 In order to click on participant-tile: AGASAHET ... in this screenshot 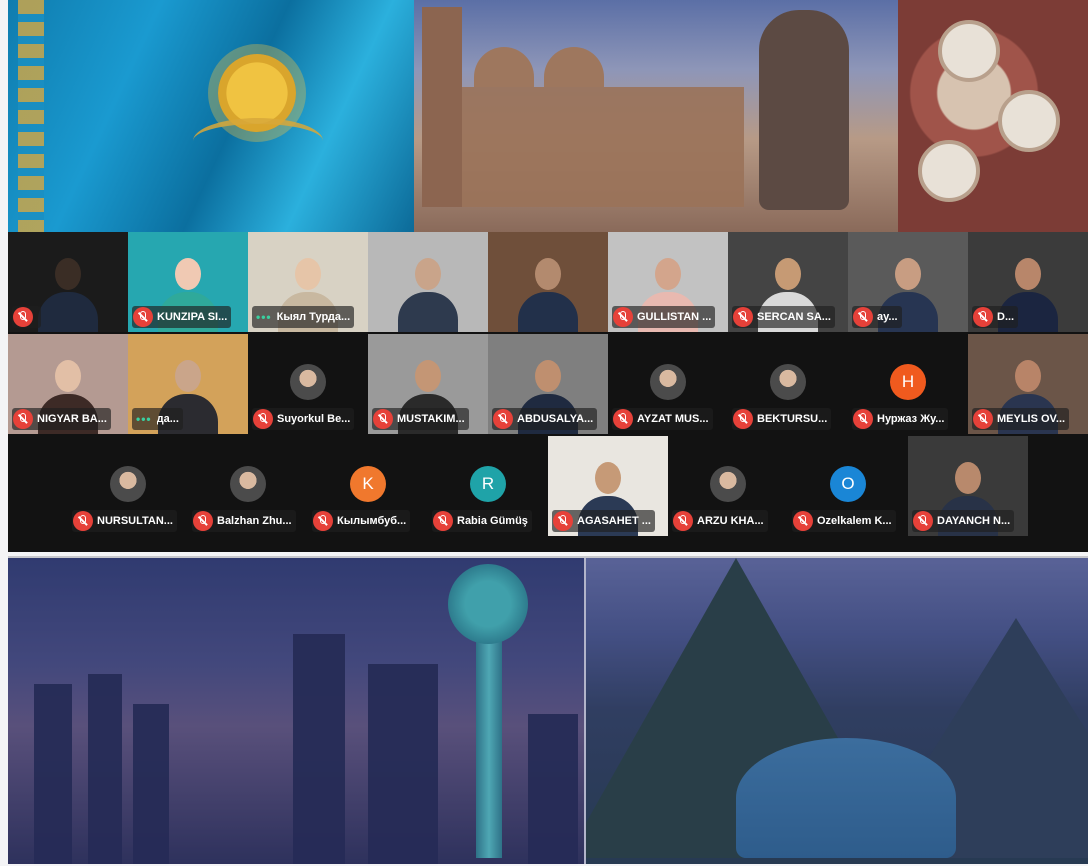, I will do `click(608, 486)`.